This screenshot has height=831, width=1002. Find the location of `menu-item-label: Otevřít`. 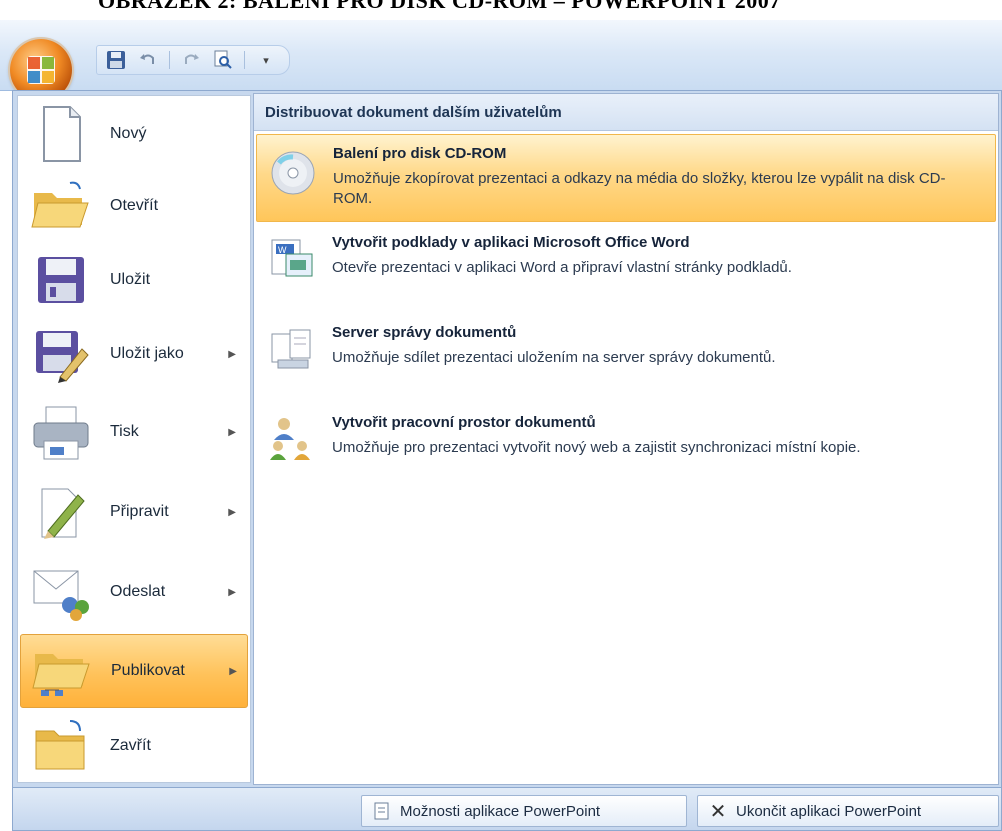

menu-item-label: Otevřít is located at coordinates (134, 205).